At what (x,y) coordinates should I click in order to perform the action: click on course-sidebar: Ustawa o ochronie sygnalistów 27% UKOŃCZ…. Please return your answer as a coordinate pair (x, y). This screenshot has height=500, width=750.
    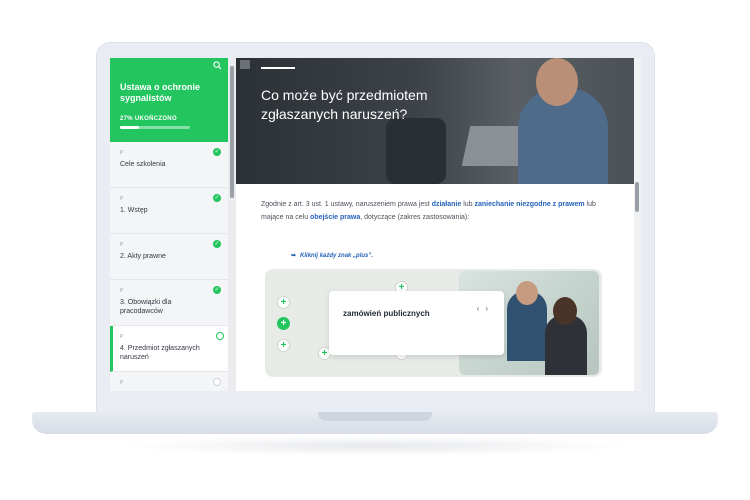
    Looking at the image, I should click on (169, 224).